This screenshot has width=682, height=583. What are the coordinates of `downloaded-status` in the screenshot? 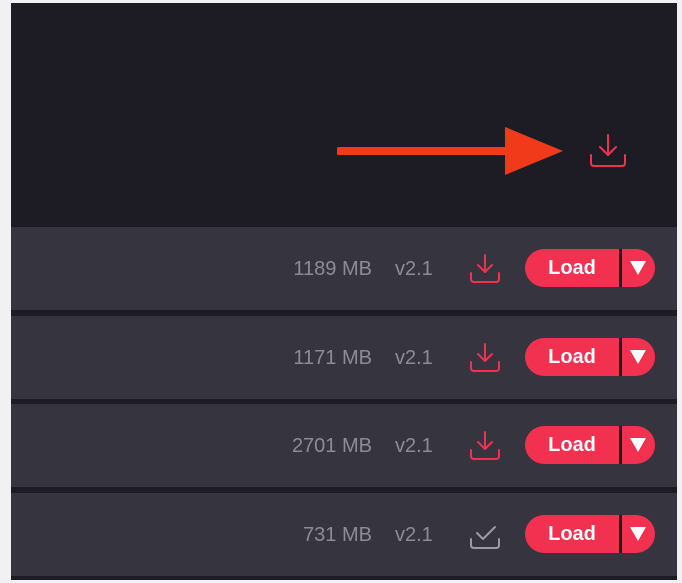 It's located at (485, 535).